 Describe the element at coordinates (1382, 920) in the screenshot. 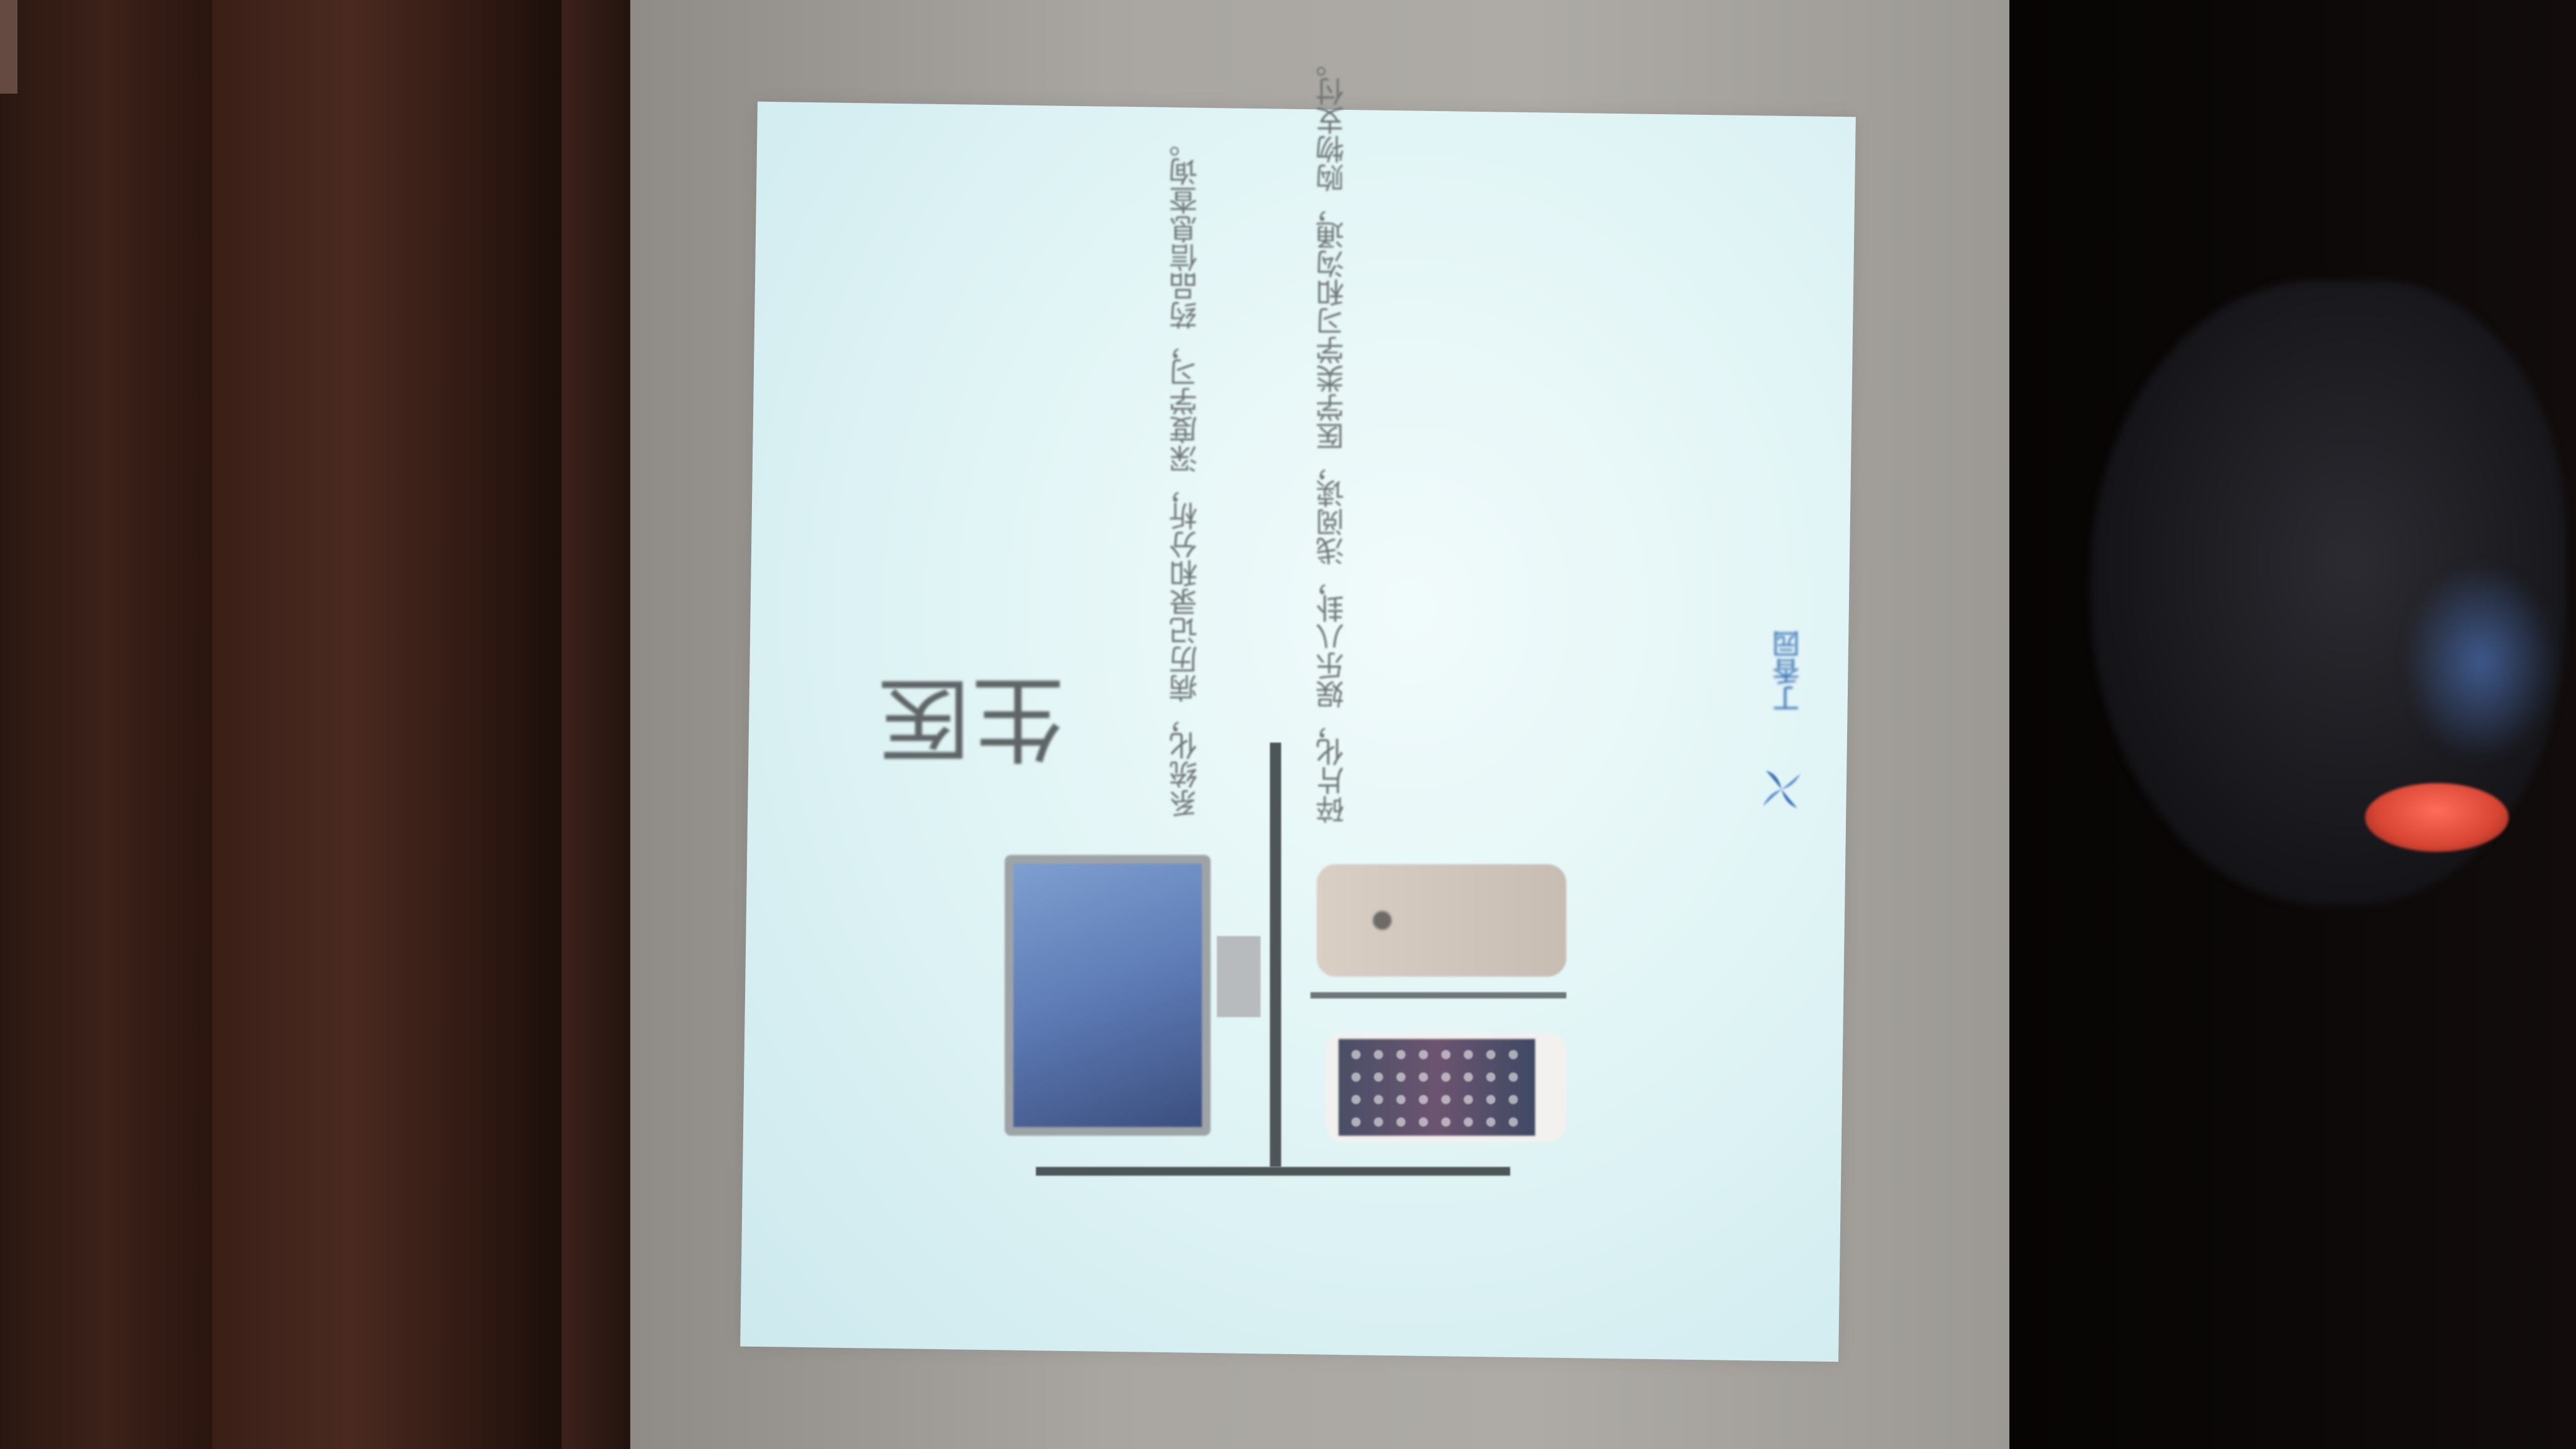

I see `apple-logo-icon` at that location.